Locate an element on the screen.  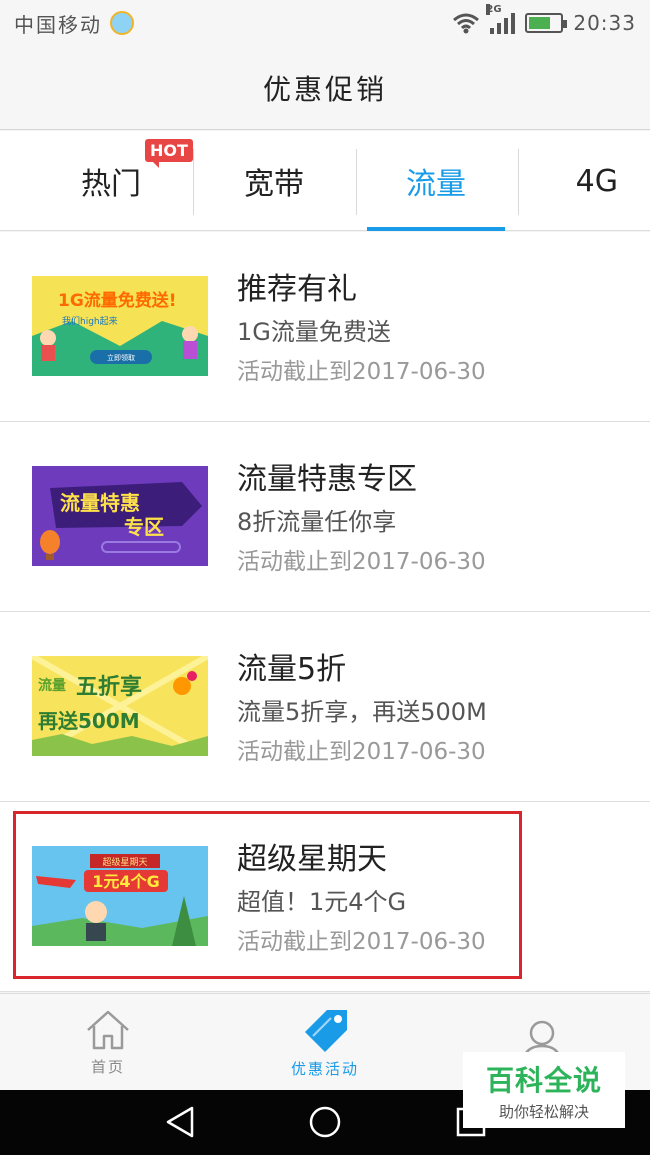
watermark-logo: 百科全说 助你轻松解决 is located at coordinates (544, 1090).